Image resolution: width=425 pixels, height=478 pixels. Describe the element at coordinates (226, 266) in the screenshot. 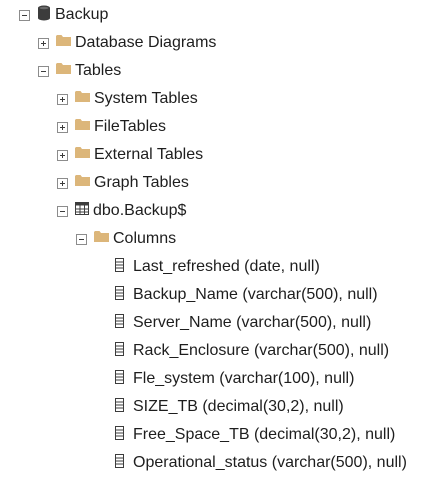

I see `column-label: Last_refreshed (date, null)` at that location.